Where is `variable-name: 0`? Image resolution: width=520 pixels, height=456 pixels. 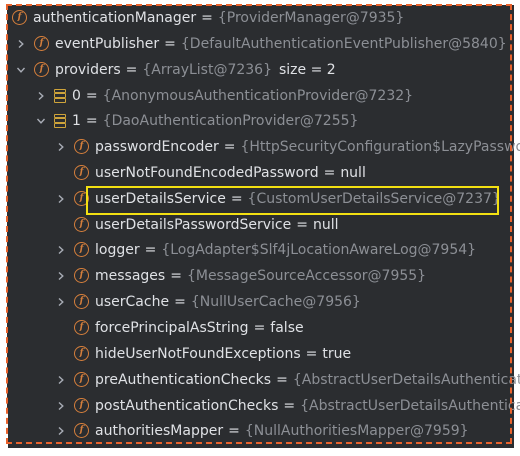 variable-name: 0 is located at coordinates (76, 95).